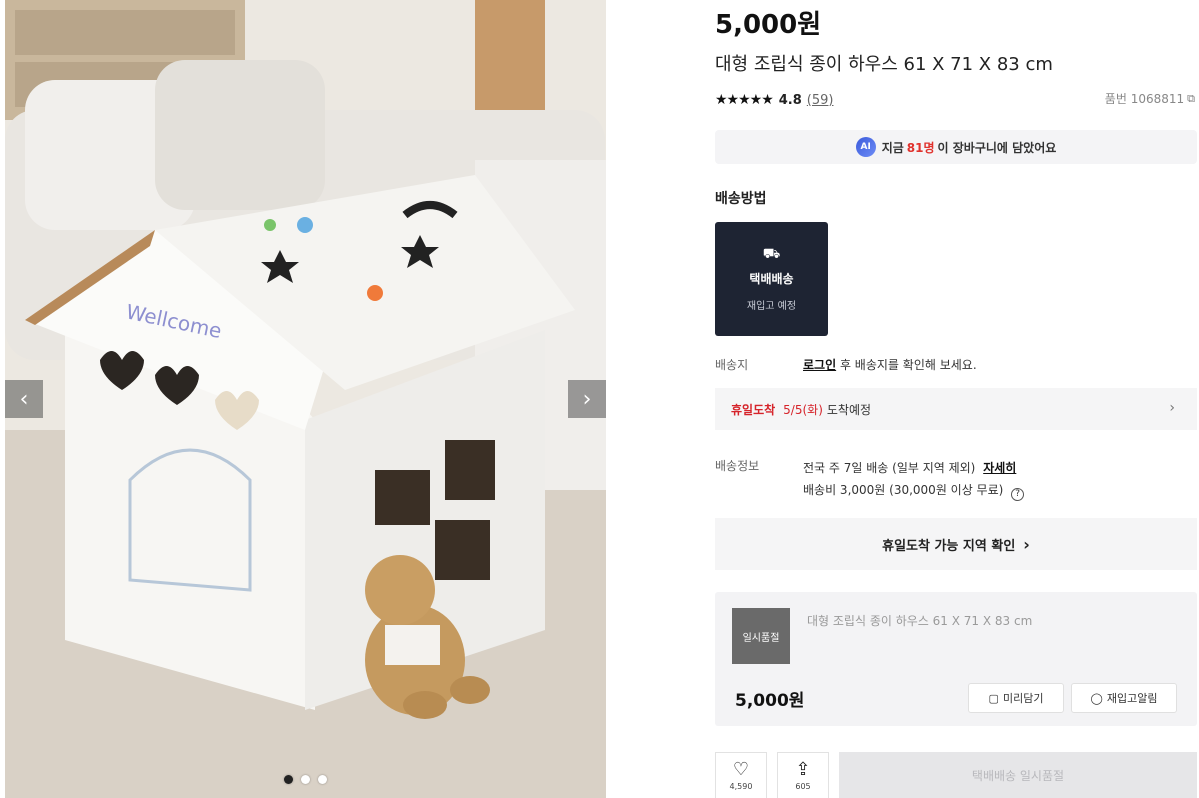 The height and width of the screenshot is (798, 1199). What do you see at coordinates (820, 100) in the screenshot?
I see `review-count-link: (59)` at bounding box center [820, 100].